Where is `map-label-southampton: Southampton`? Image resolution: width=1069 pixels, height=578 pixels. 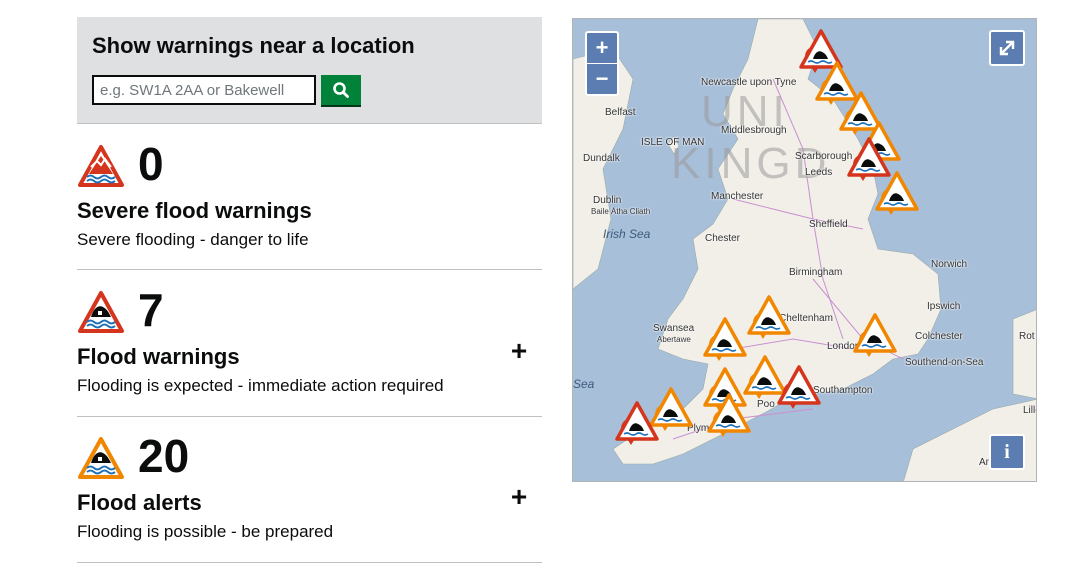
map-label-southampton: Southampton is located at coordinates (843, 390).